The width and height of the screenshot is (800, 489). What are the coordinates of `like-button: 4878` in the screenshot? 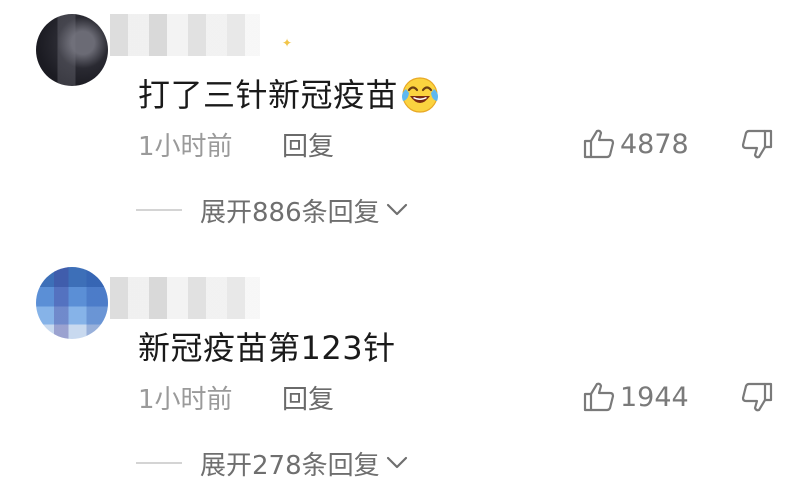 It's located at (635, 144).